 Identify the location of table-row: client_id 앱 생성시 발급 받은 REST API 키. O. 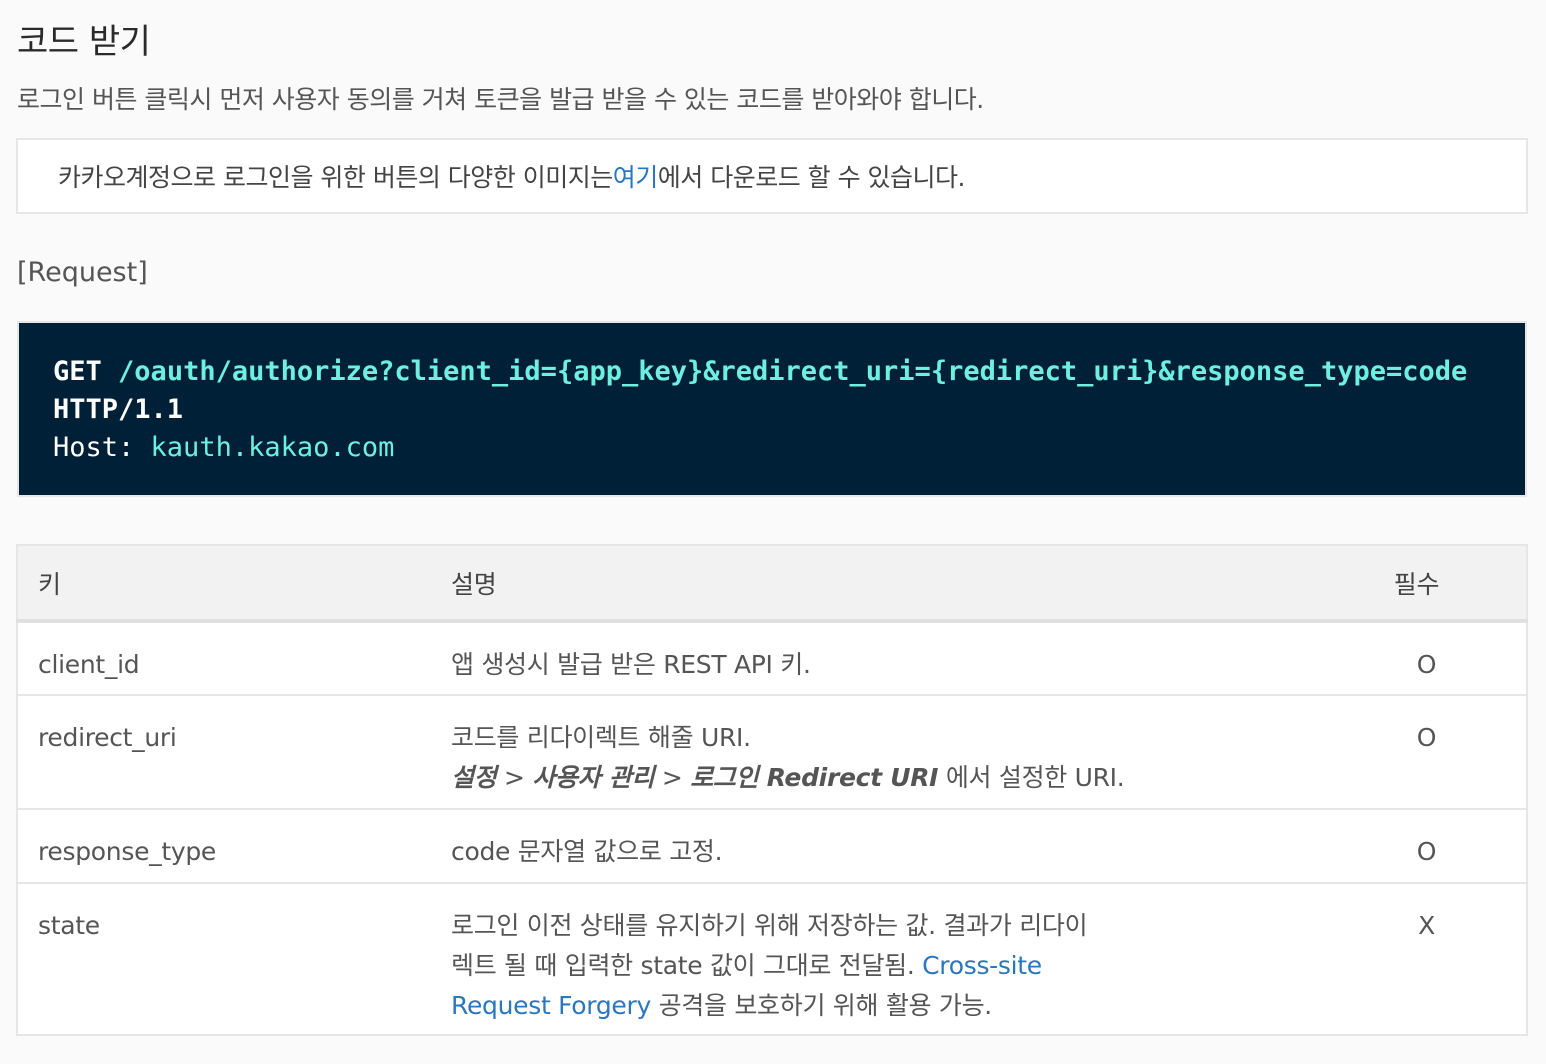
(772, 657).